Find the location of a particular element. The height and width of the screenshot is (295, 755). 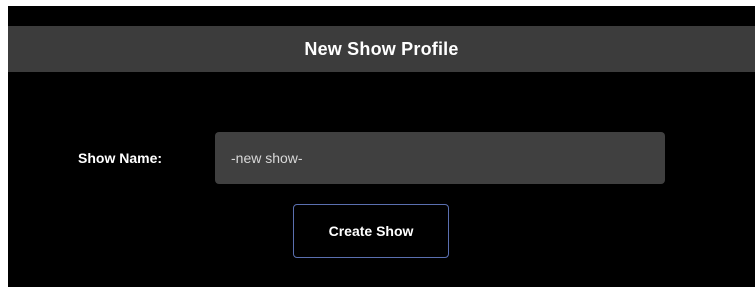

show-name-label: Show Name: is located at coordinates (120, 158).